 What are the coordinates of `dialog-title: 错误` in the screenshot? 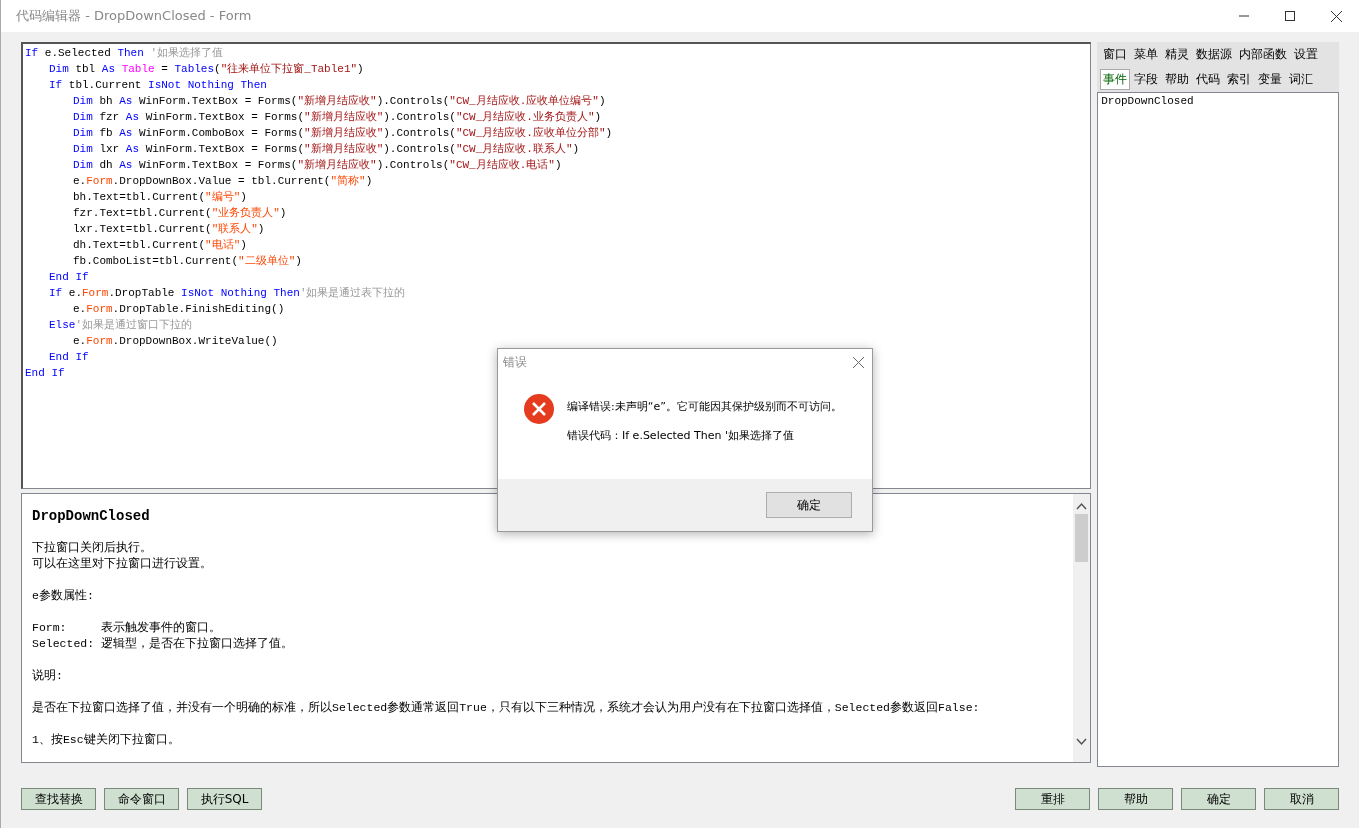 It's located at (515, 362).